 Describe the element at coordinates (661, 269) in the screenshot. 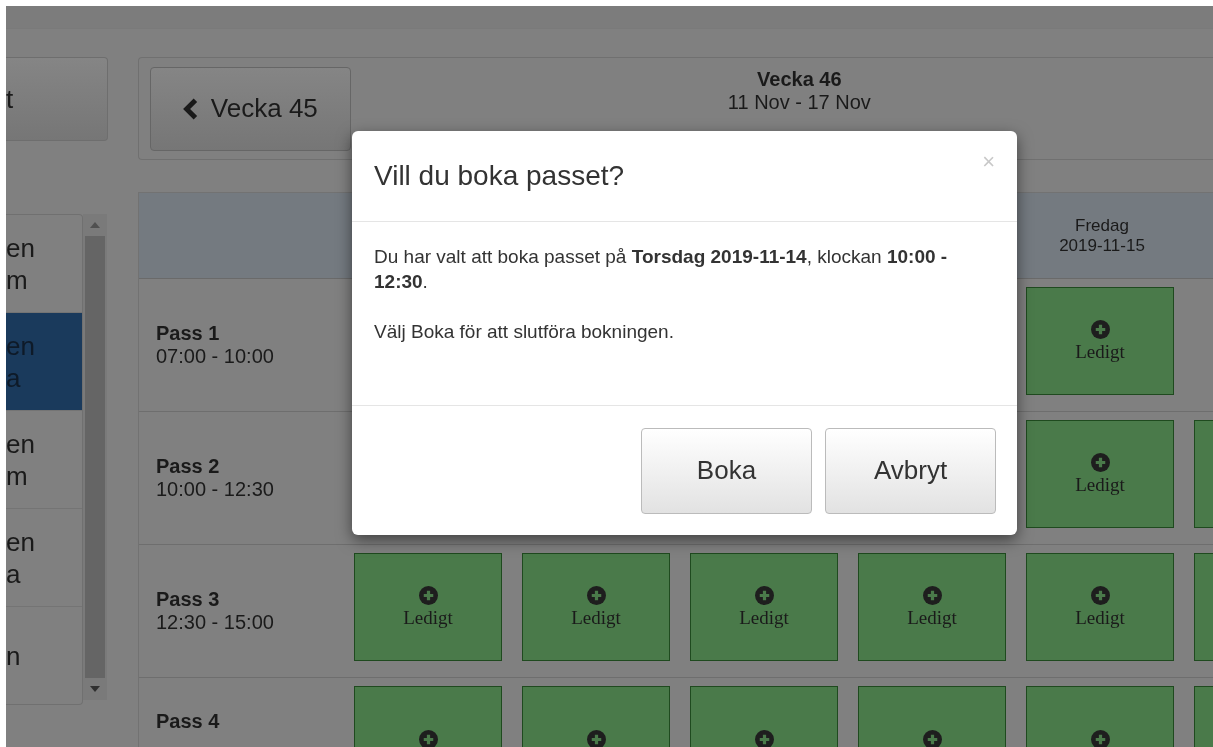

I see `dialog-message: Du har valt att boka passet på Torsdag 2019-11-14, klockan 10:00 - 12:30.` at that location.